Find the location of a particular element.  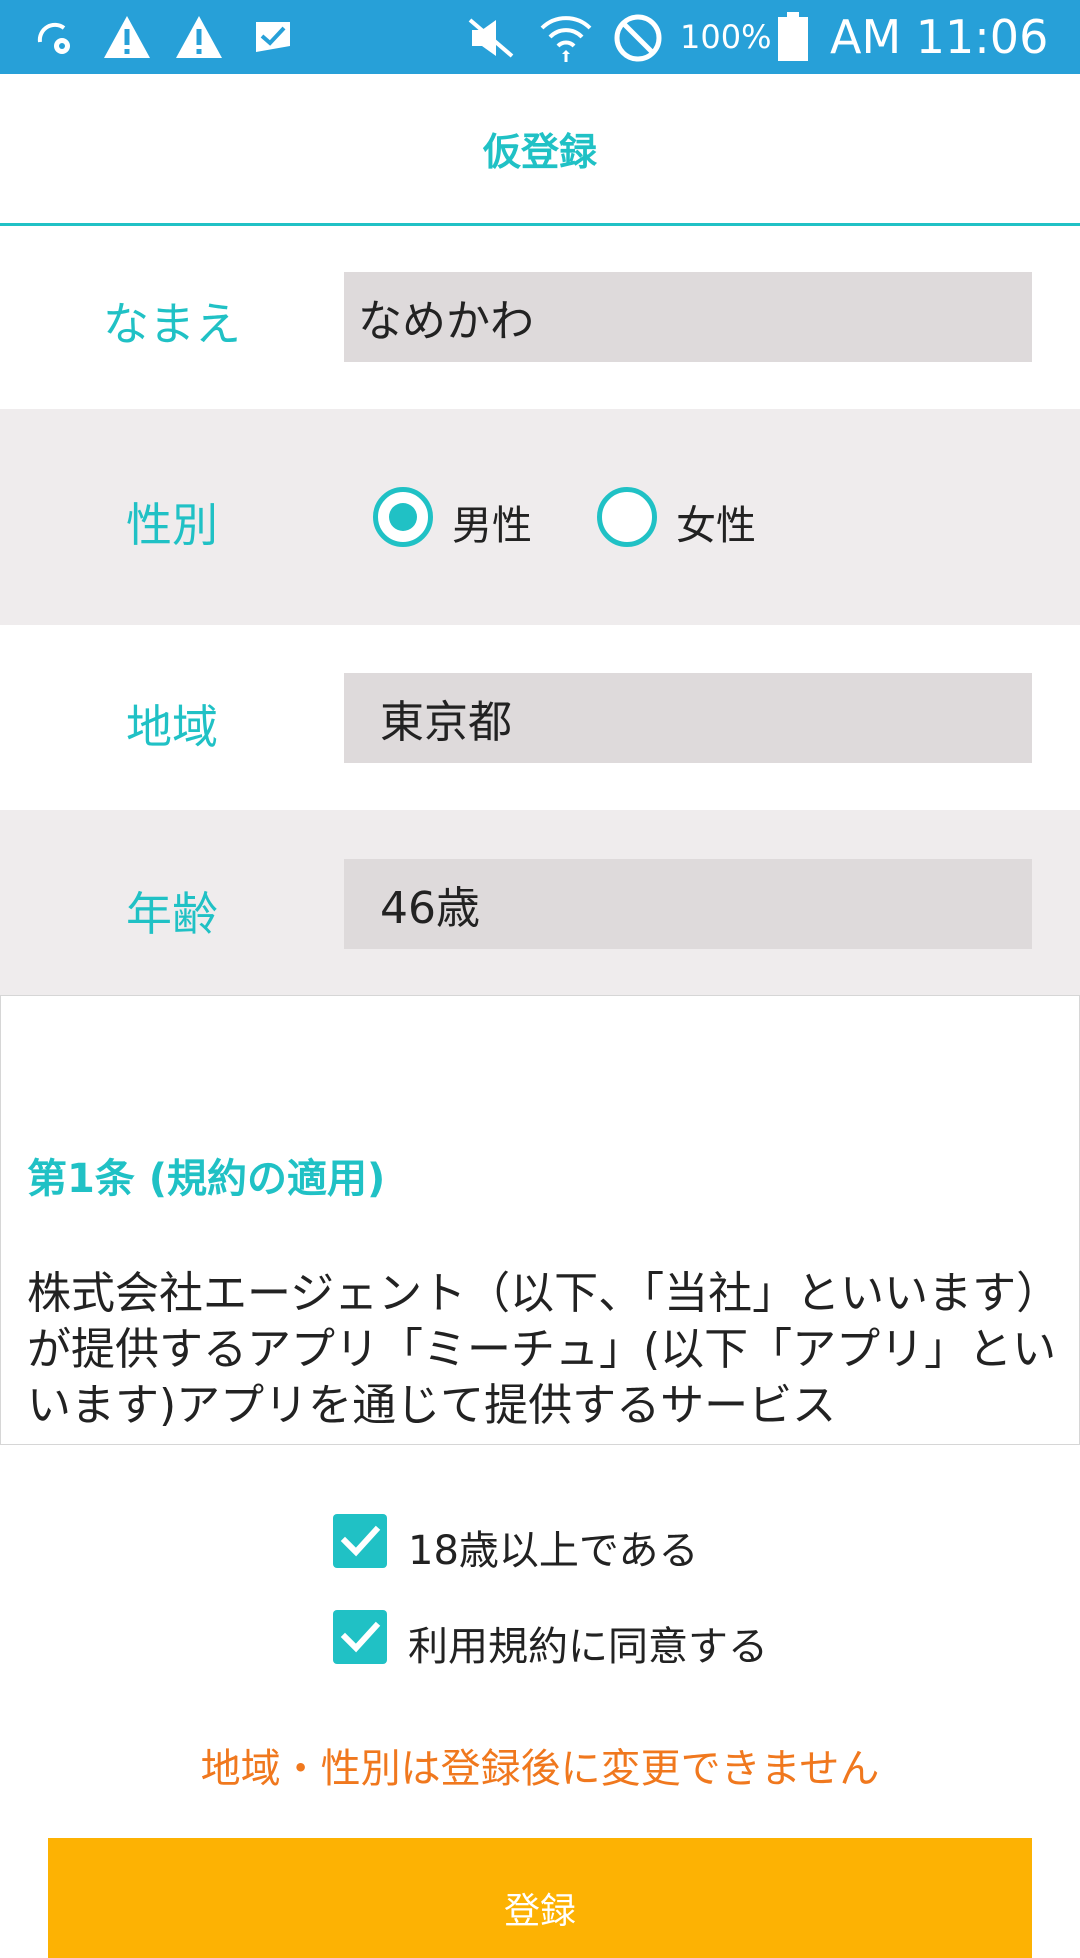

gender-label: 性別 is located at coordinates (172, 525).